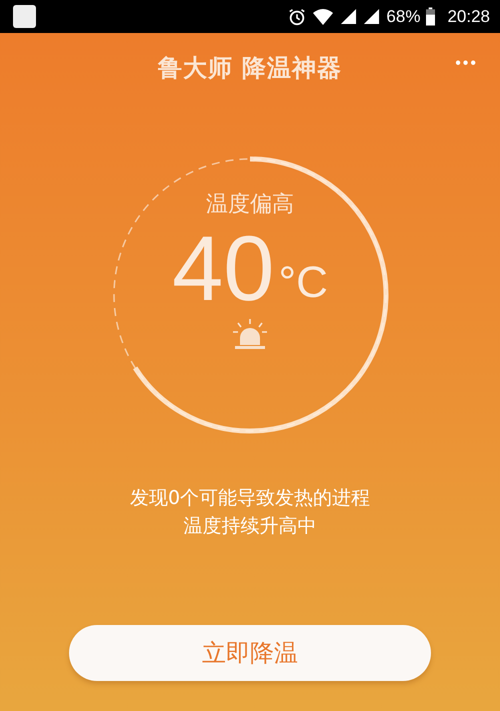  Describe the element at coordinates (223, 269) in the screenshot. I see `temperature-value: 40` at that location.